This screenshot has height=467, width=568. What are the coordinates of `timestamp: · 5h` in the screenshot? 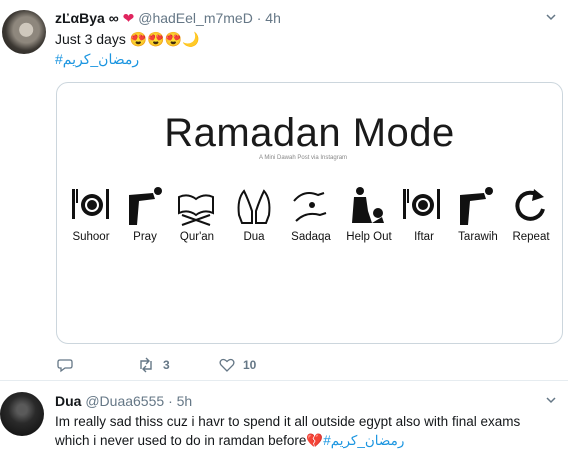 It's located at (180, 401).